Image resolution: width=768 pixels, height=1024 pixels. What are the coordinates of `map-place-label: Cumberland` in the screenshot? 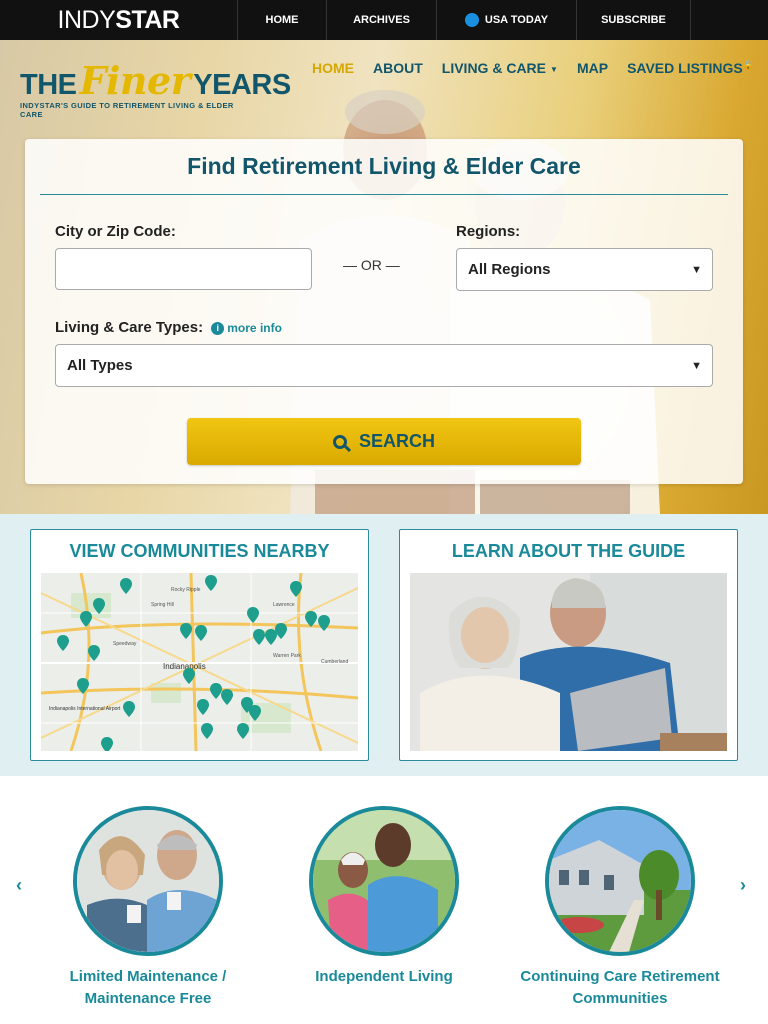 It's located at (334, 662).